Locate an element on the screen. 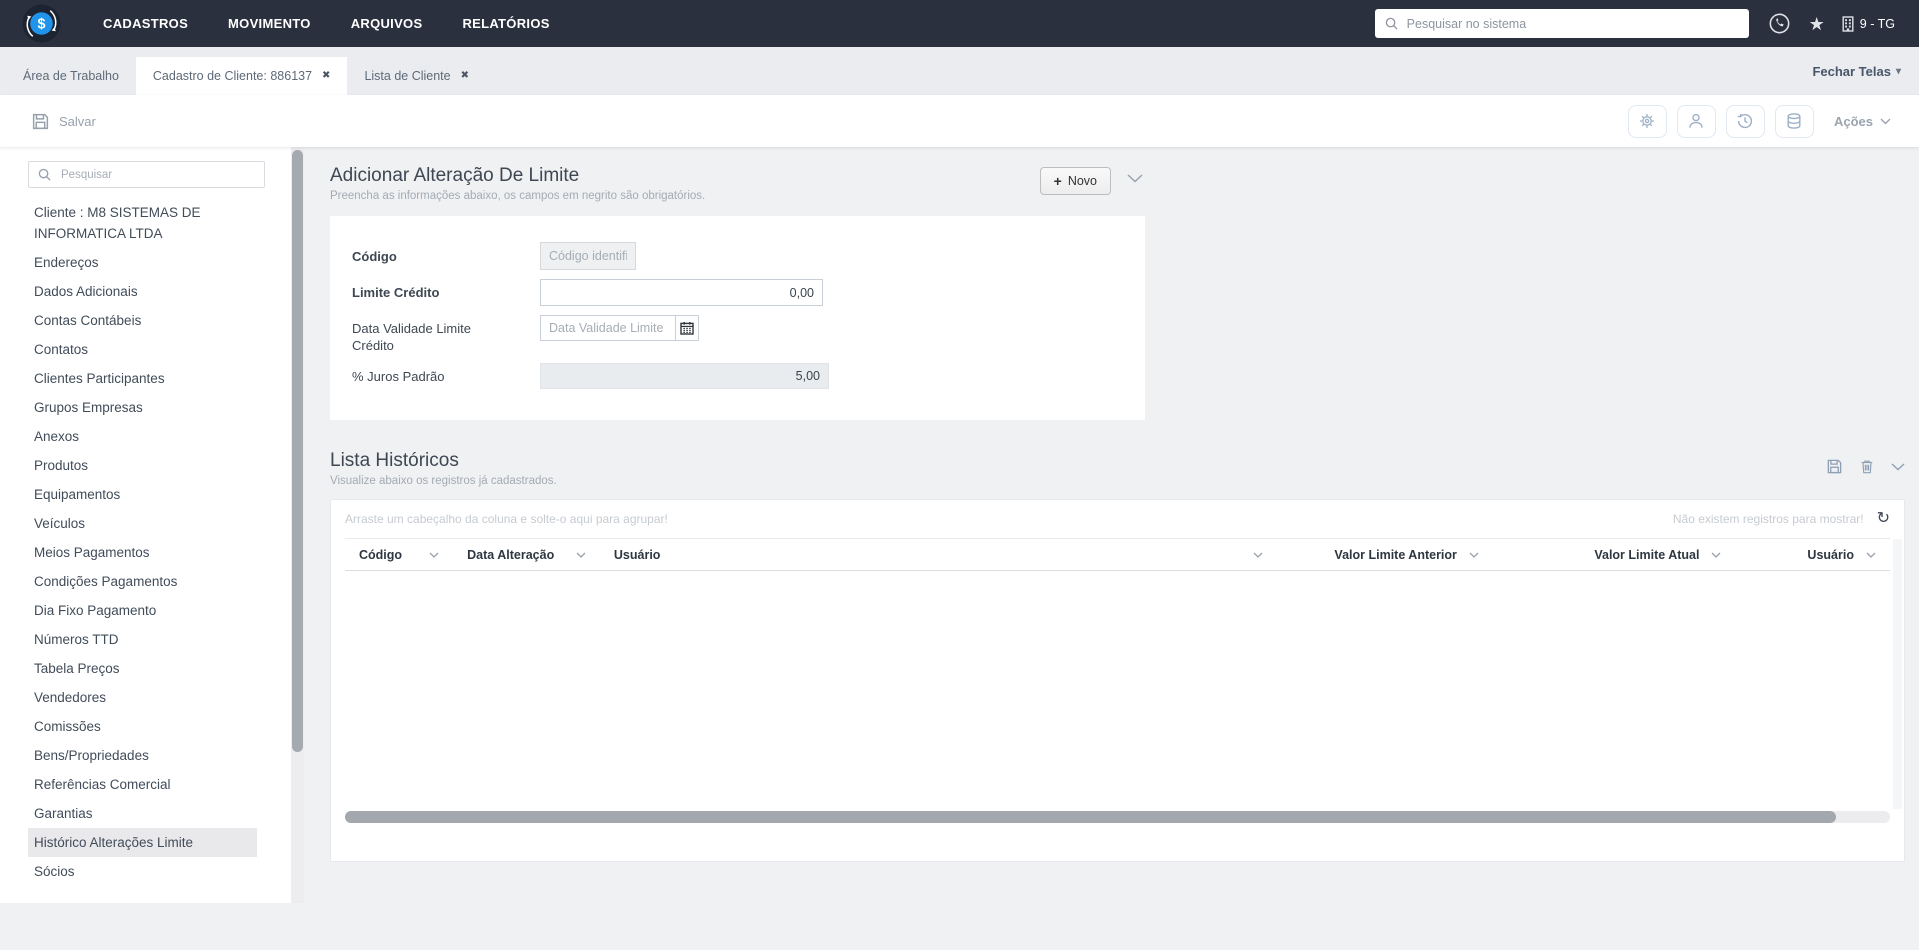 The height and width of the screenshot is (950, 1919). database-button is located at coordinates (1794, 121).